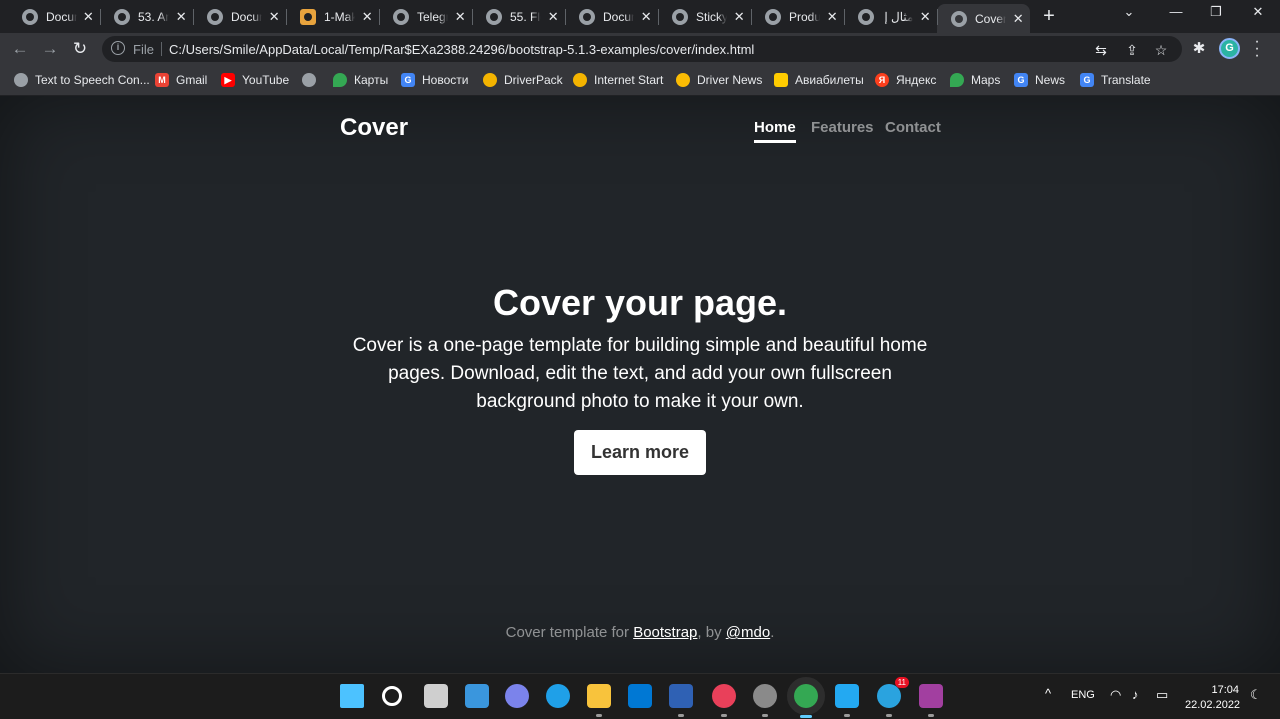 The image size is (1280, 719). I want to click on translate-icon: ⇆, so click(1101, 50).